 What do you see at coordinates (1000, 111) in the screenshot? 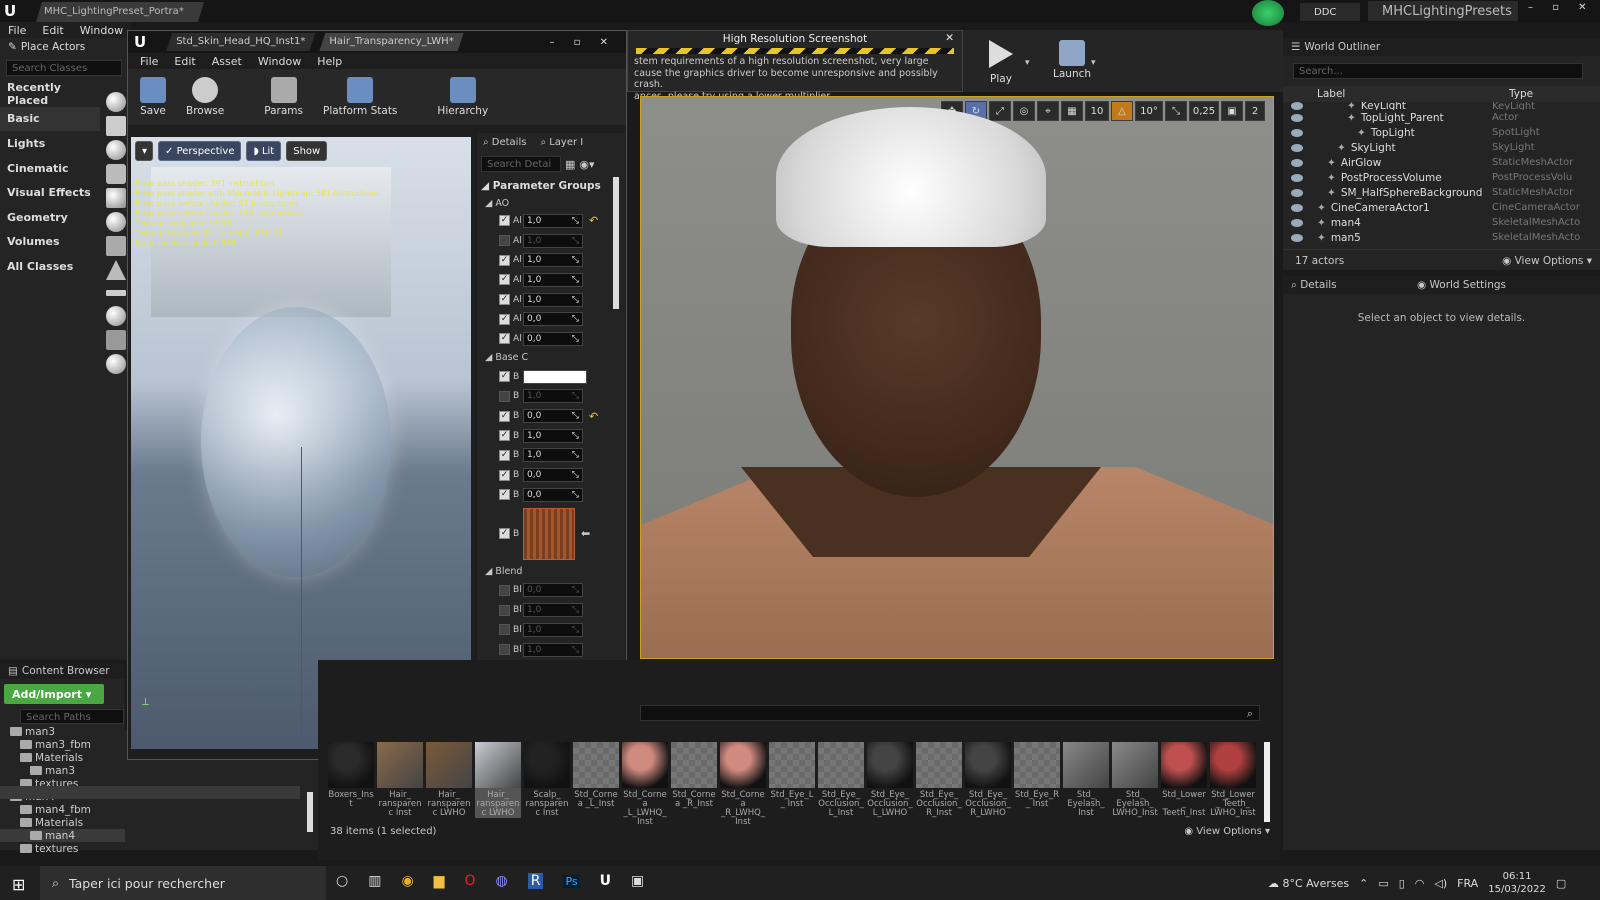
I see `scale-icon: ⤢` at bounding box center [1000, 111].